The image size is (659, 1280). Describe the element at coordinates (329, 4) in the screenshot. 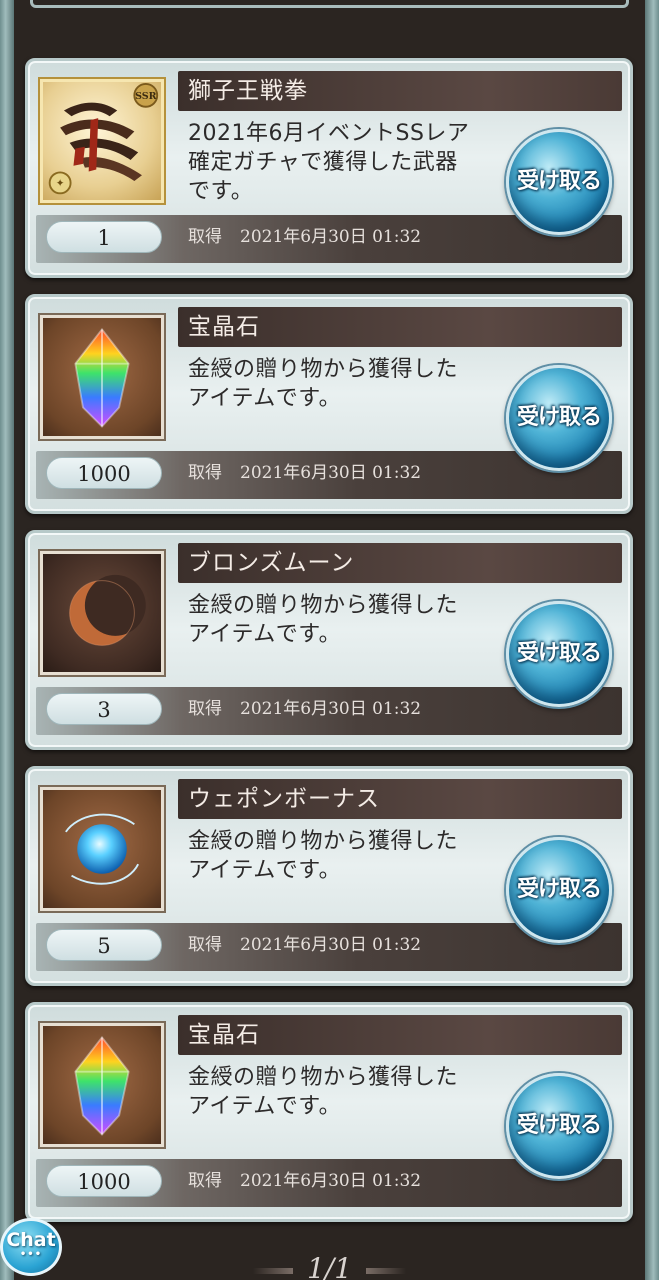

I see `top-frame` at that location.